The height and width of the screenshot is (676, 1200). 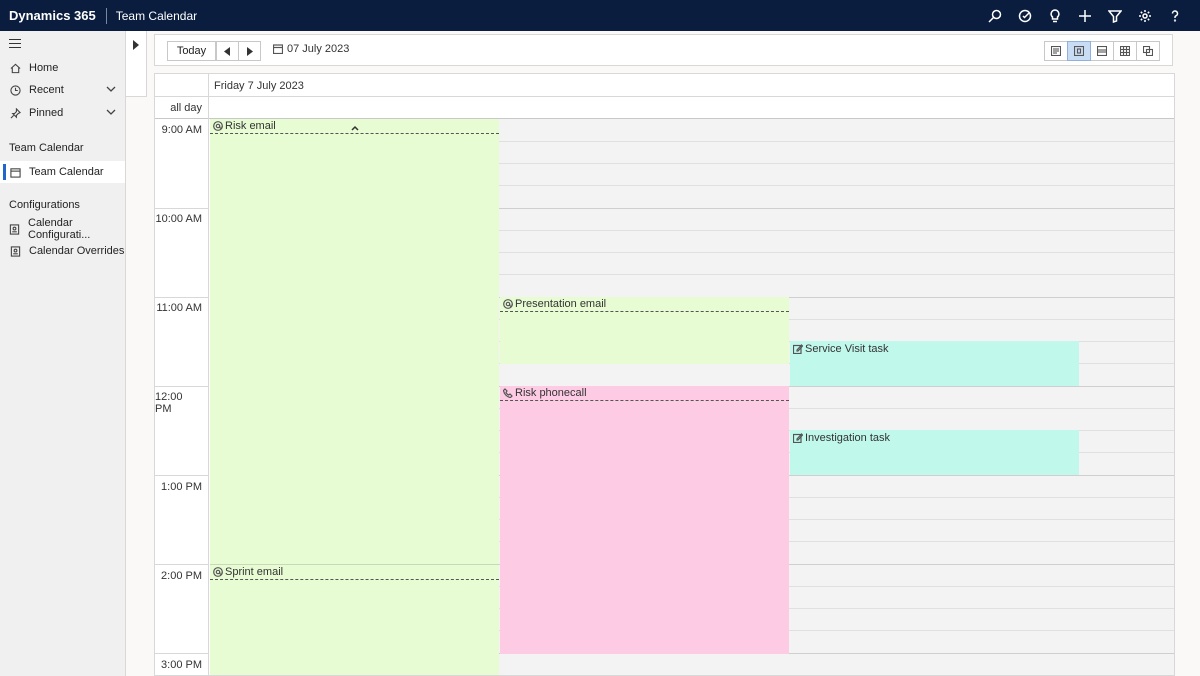 I want to click on filter-icon, so click(x=1115, y=15).